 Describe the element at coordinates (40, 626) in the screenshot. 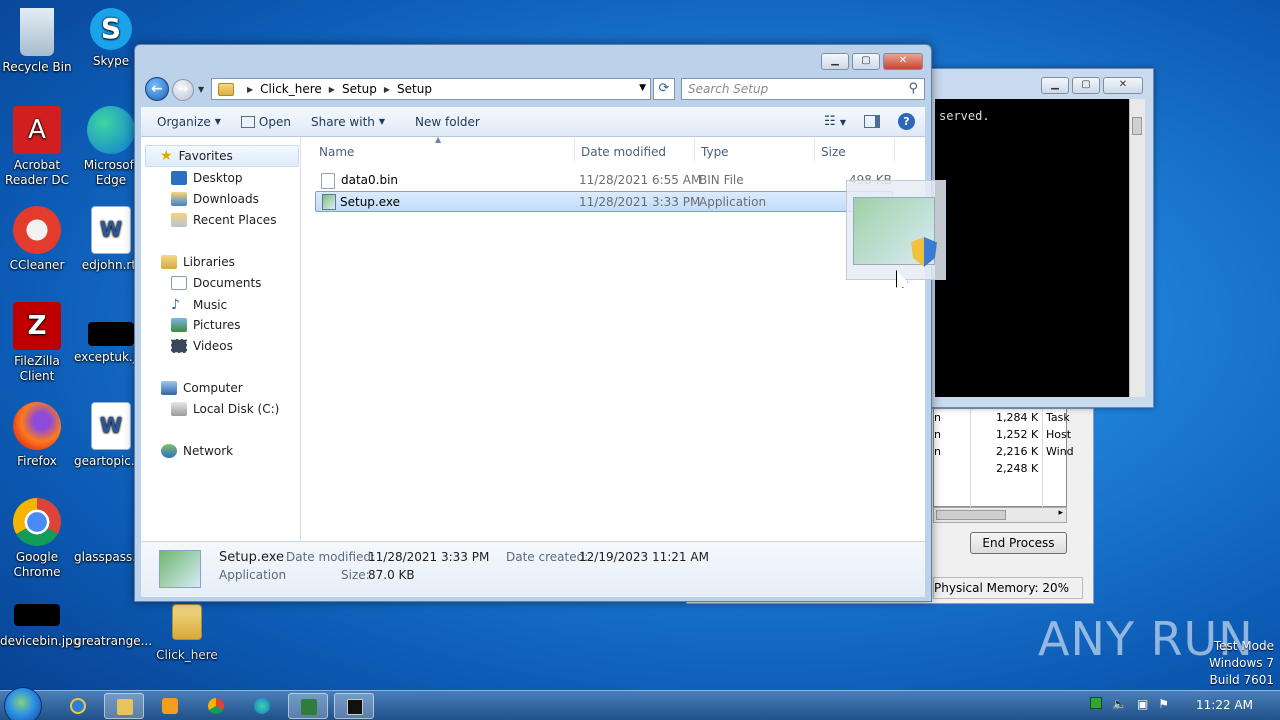

I see `desktop-icon-devicebin: devicebin.jpg` at that location.